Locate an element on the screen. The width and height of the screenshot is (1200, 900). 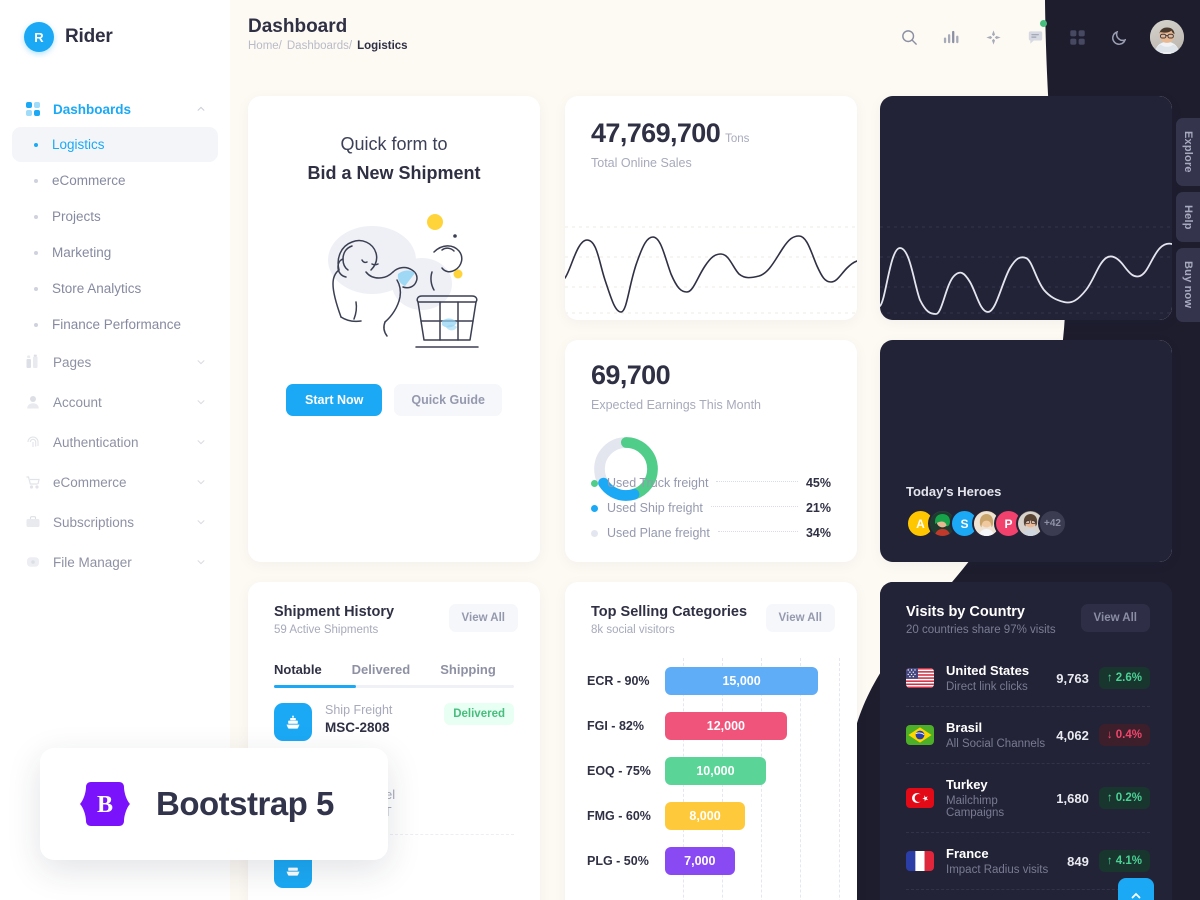
legend-value: 34% is located at coordinates (818, 533).